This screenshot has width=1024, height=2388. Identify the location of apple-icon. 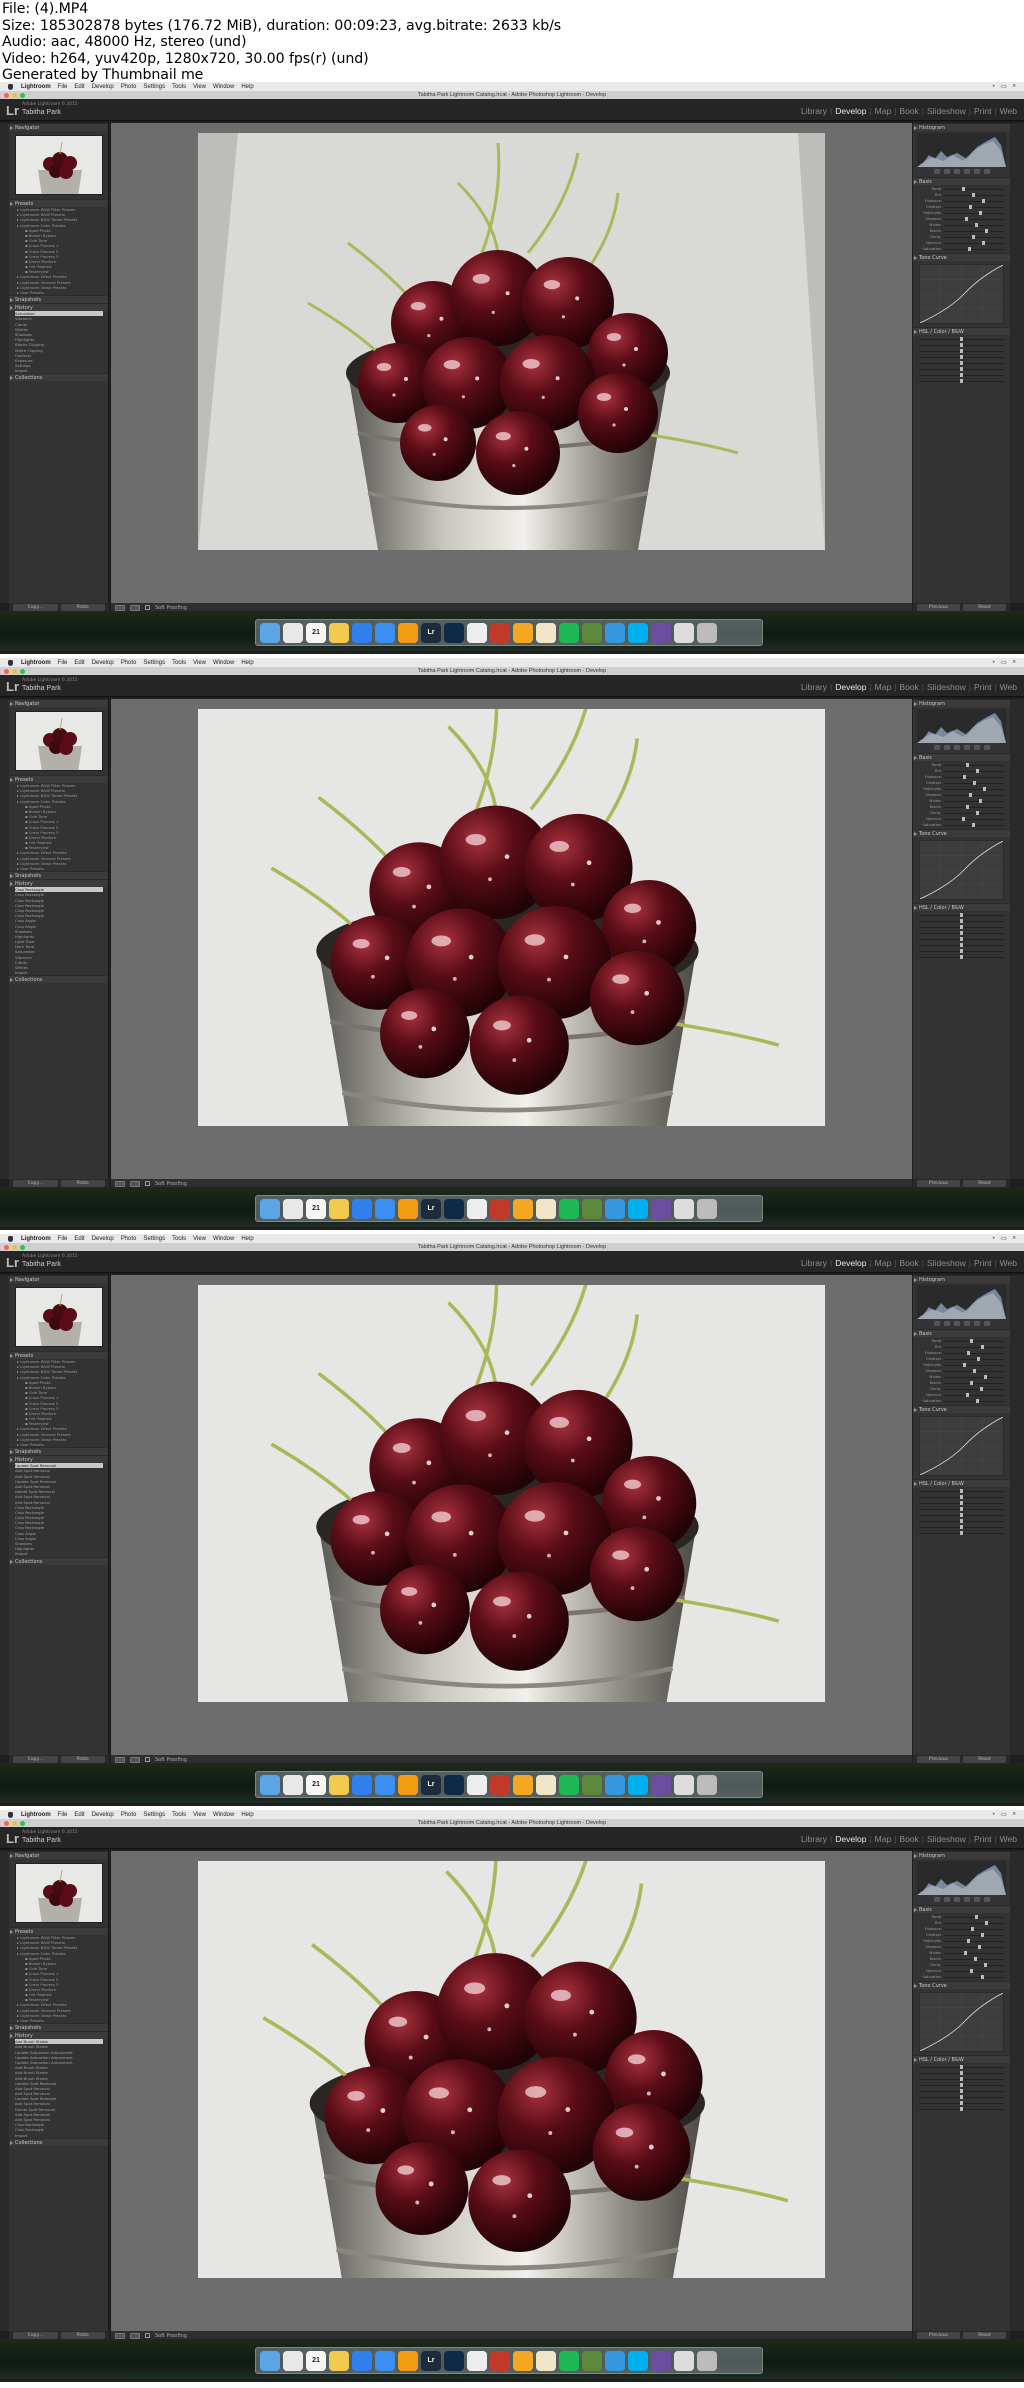
(684, 2360).